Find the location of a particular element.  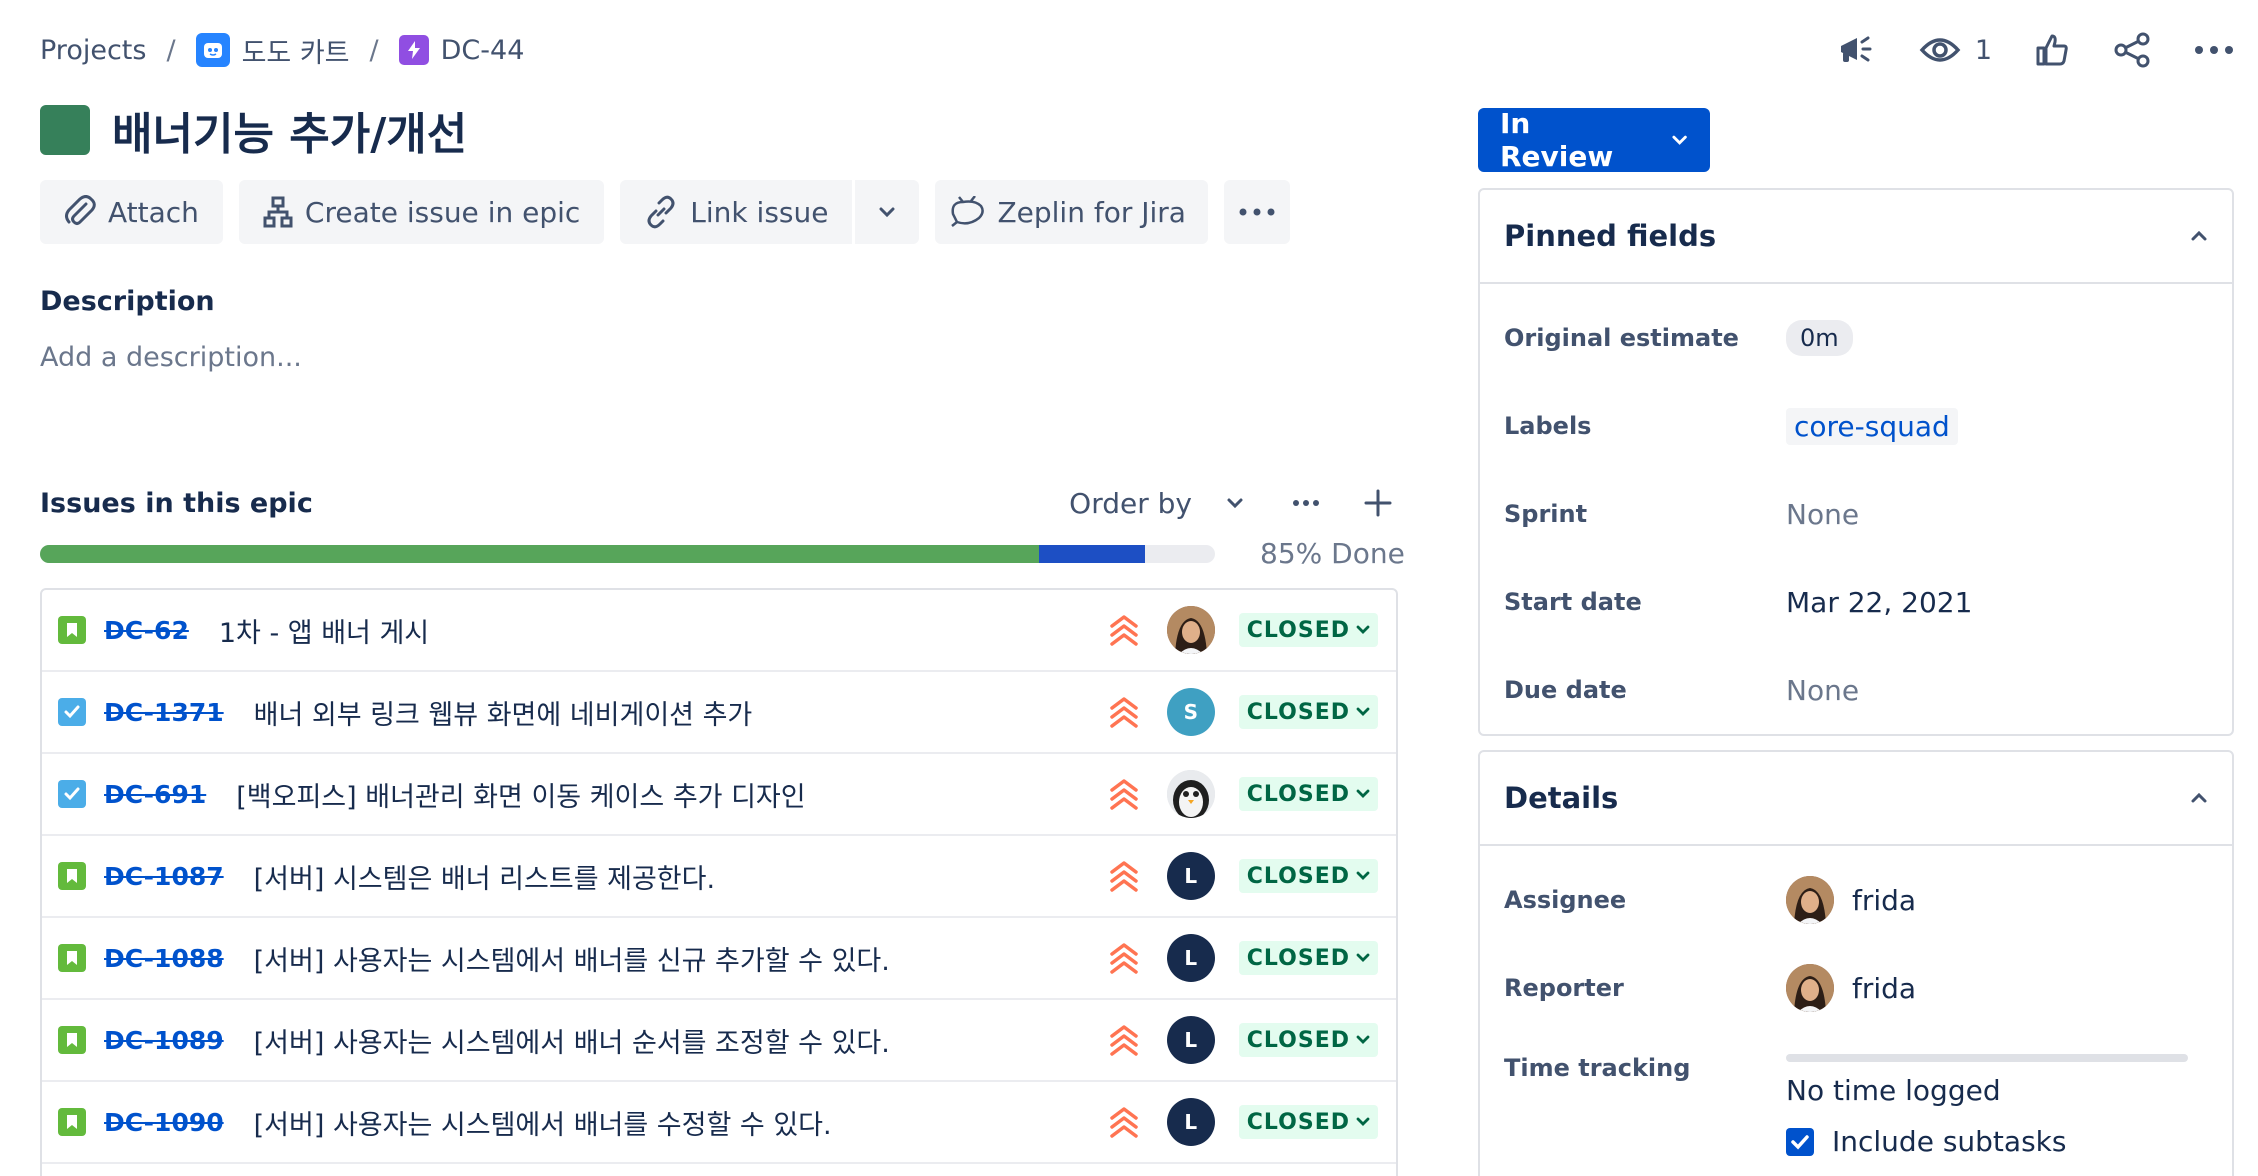

share-button is located at coordinates (2132, 50).